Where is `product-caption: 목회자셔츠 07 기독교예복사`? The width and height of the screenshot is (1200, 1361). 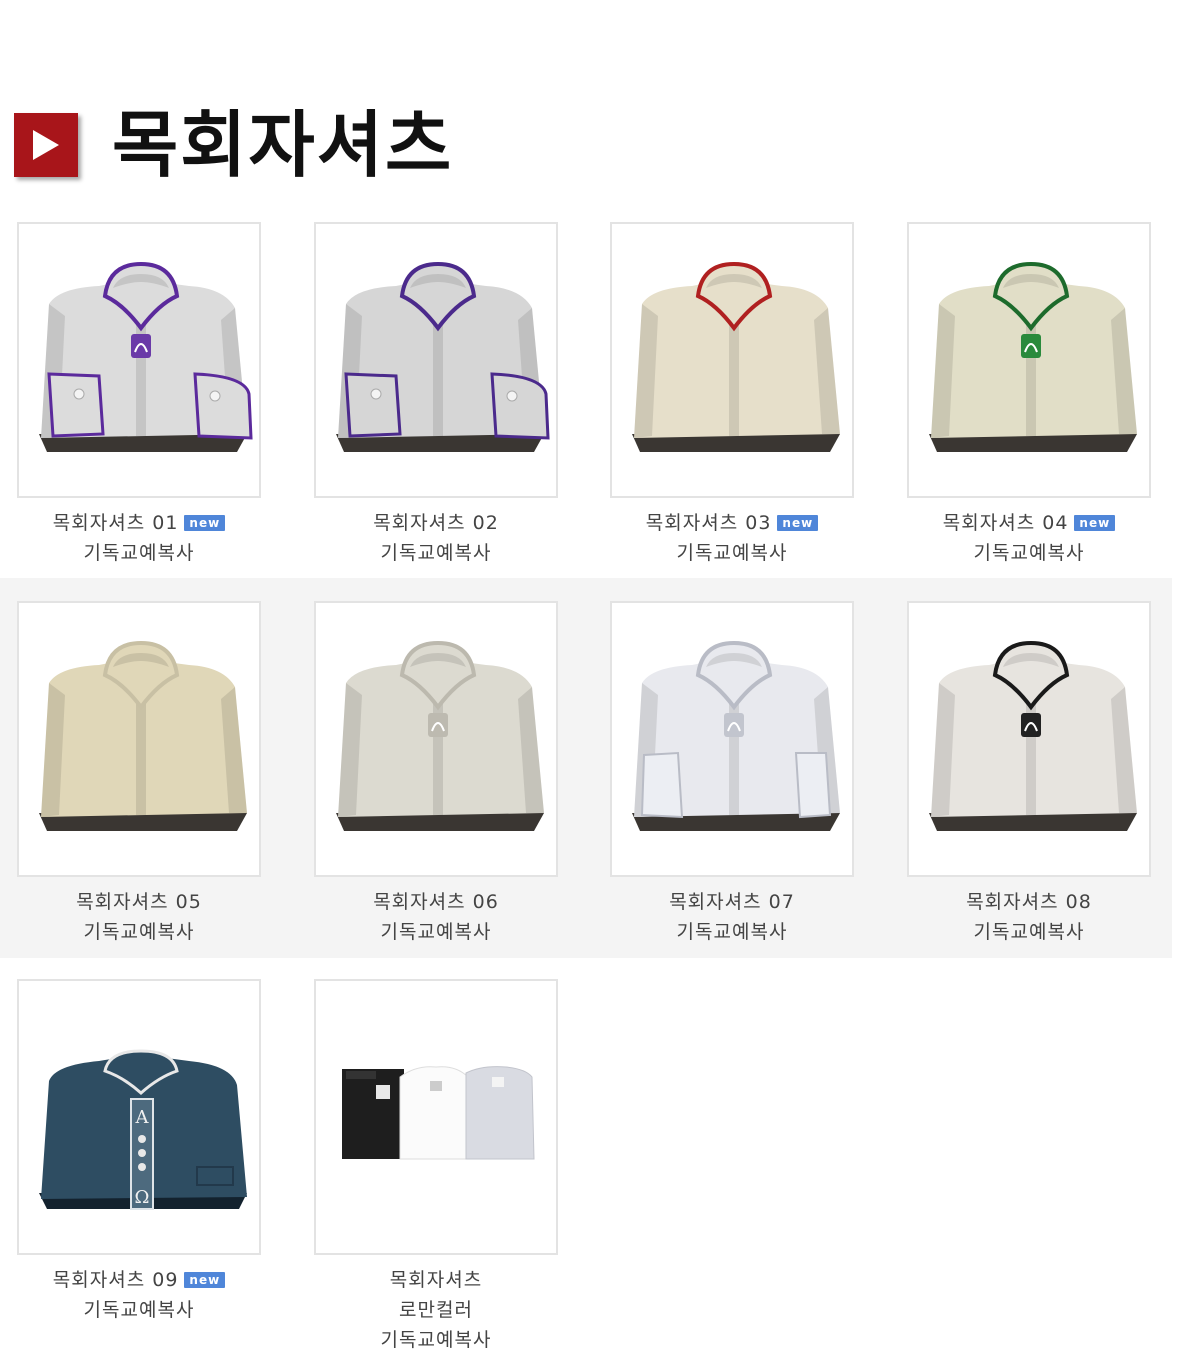
product-caption: 목회자셔츠 07 기독교예복사 is located at coordinates (732, 917).